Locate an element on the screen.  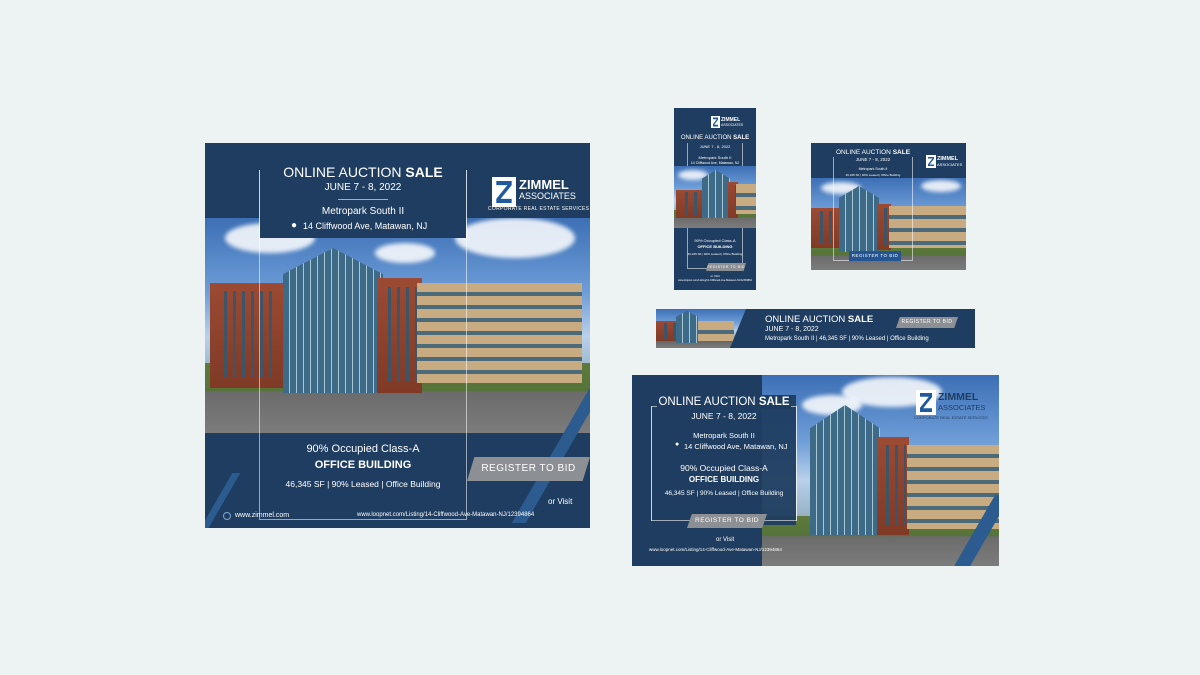
website-link: www.zimmel.com is located at coordinates (262, 515).